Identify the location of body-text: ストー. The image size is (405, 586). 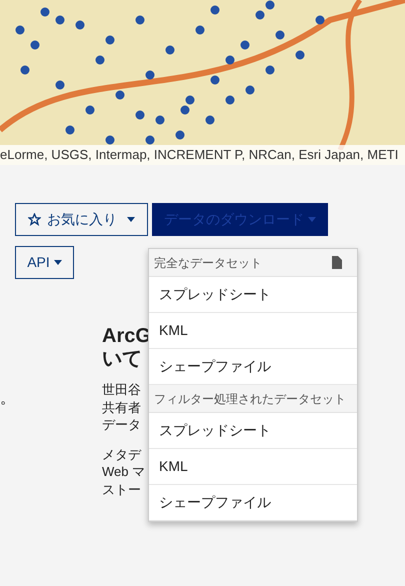
(121, 489).